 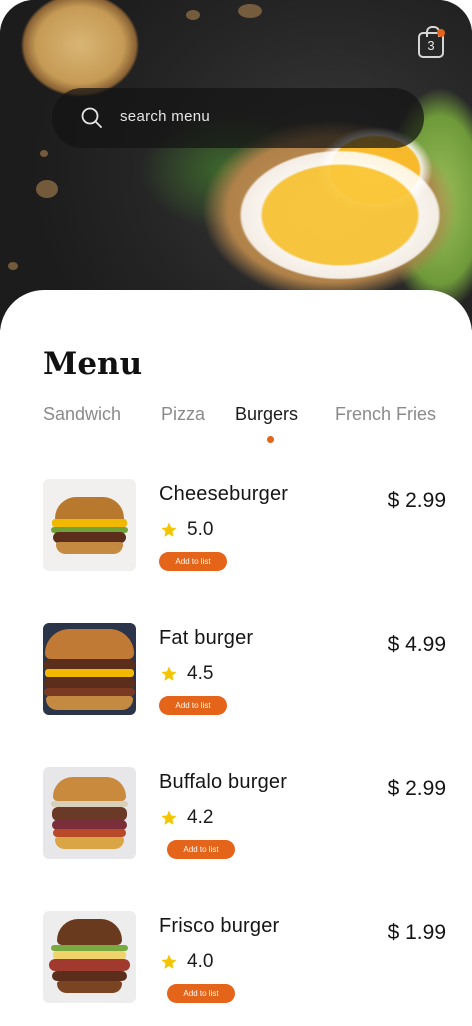 What do you see at coordinates (219, 926) in the screenshot?
I see `item-name: Frisco burger` at bounding box center [219, 926].